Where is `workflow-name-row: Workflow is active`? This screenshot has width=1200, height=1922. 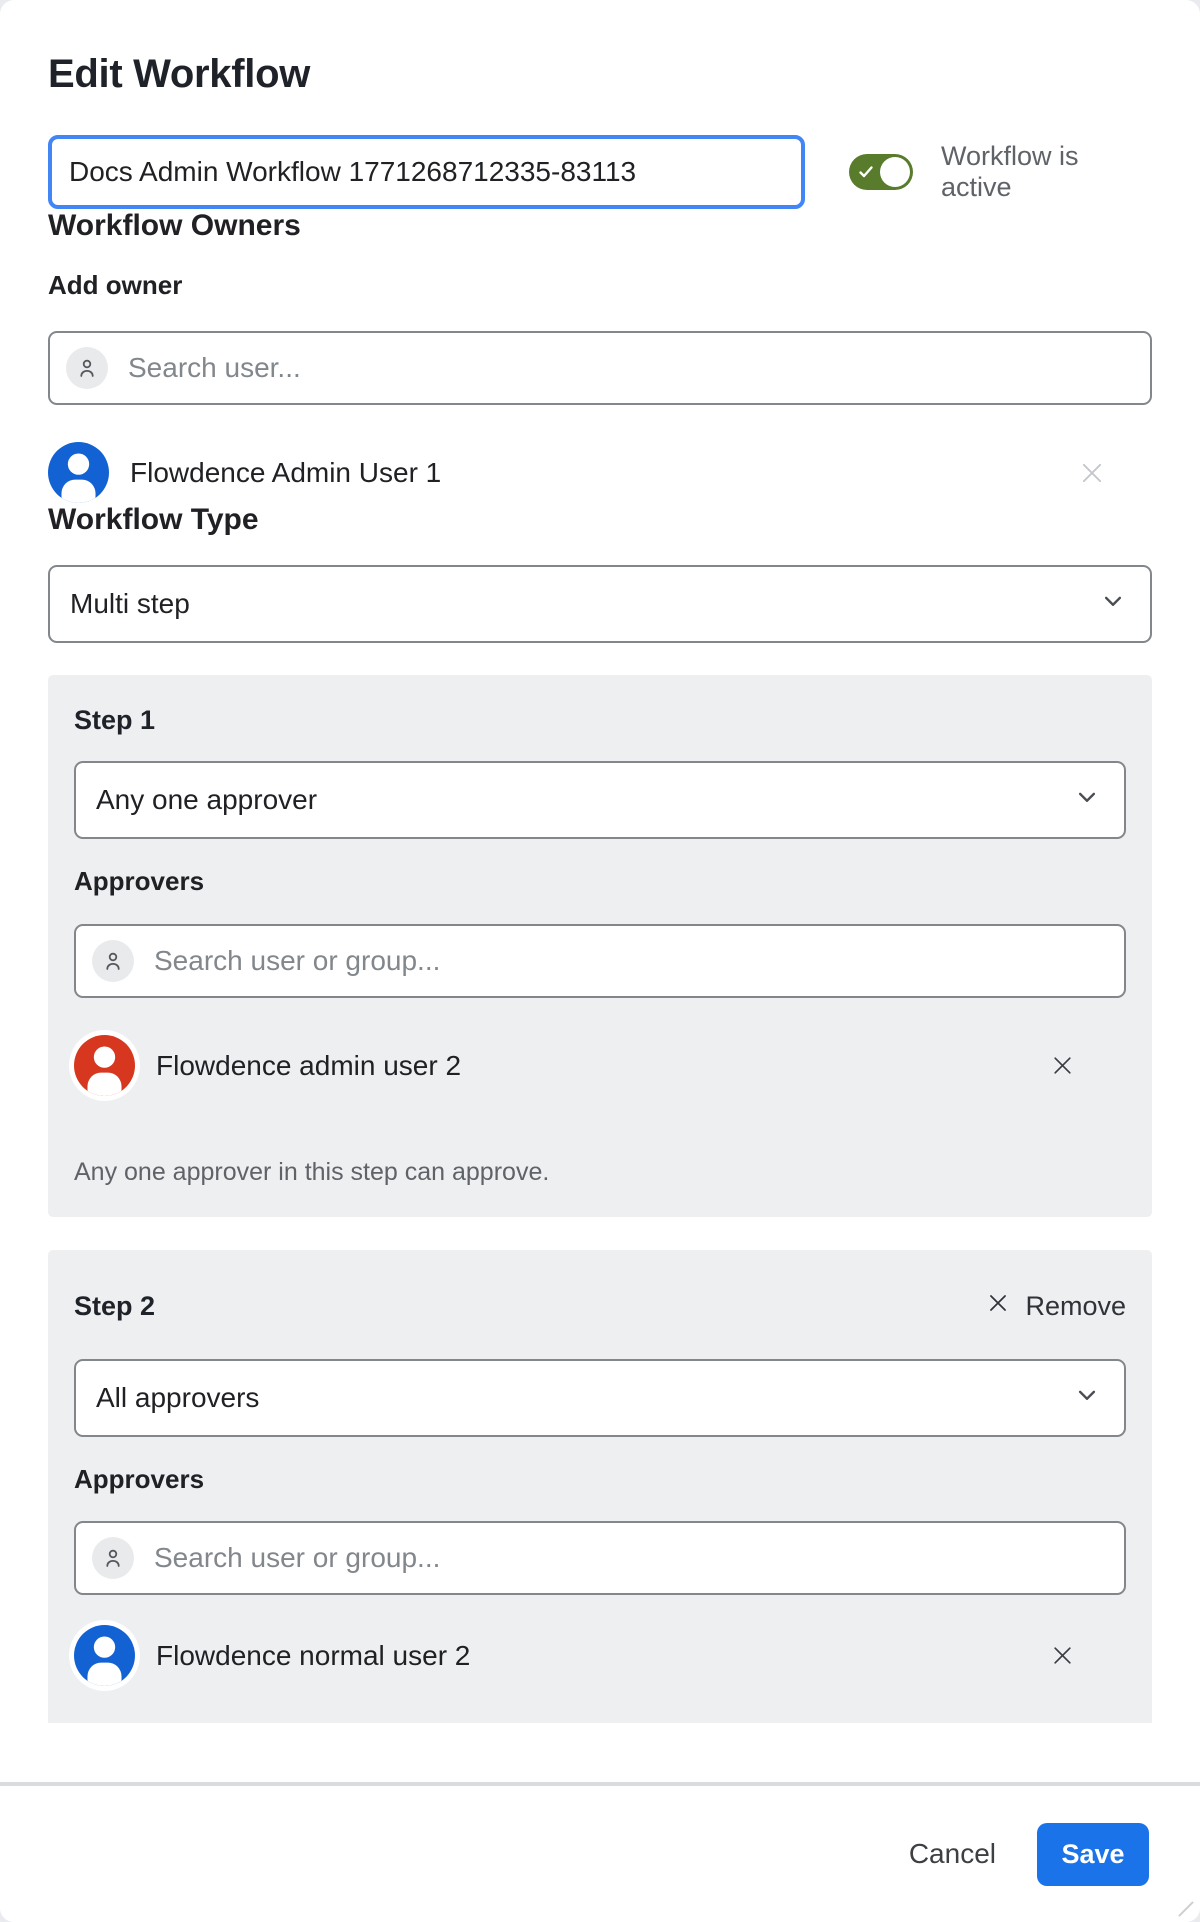
workflow-name-row: Workflow is active is located at coordinates (600, 172).